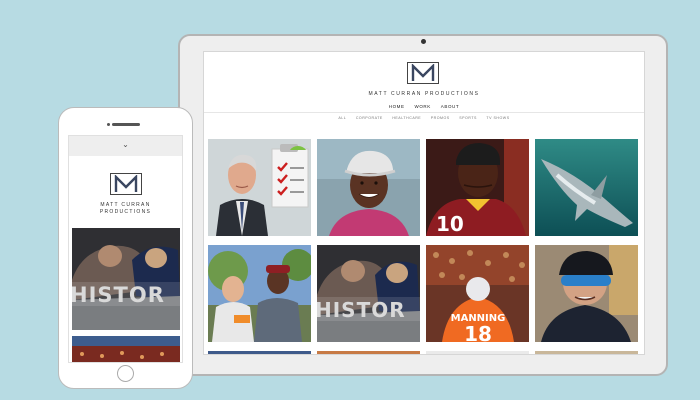  I want to click on main-nav: HOME WORK ABOUT, so click(424, 106).